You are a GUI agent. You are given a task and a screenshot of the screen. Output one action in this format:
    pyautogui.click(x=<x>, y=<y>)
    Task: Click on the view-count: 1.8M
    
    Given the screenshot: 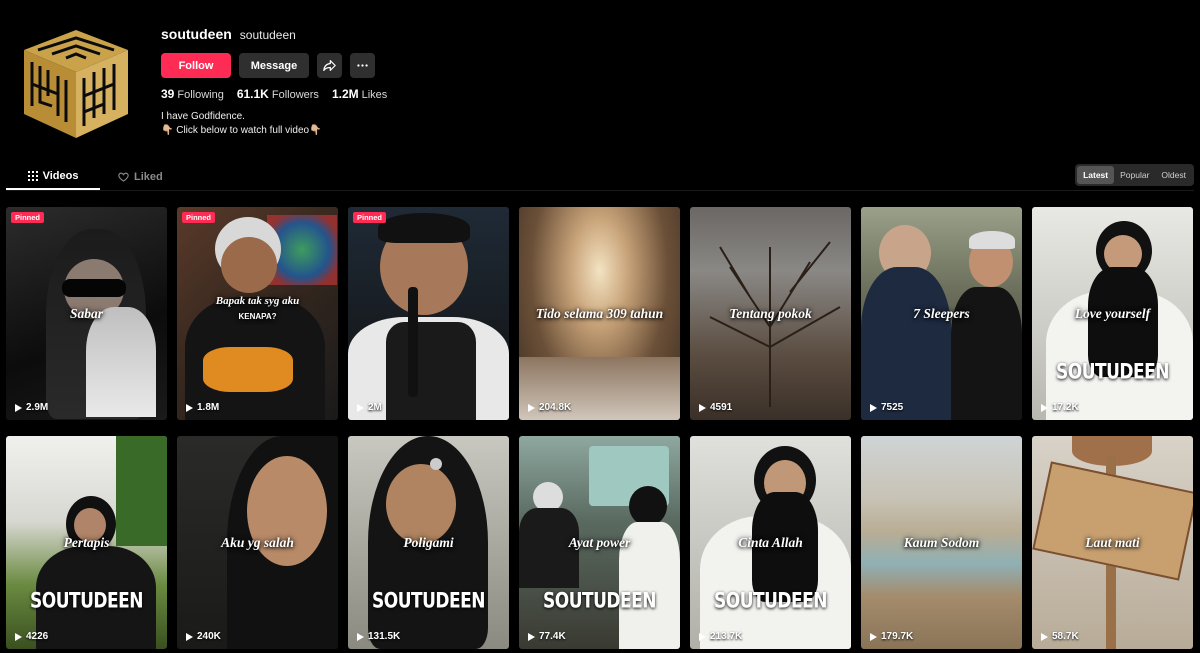 What is the action you would take?
    pyautogui.click(x=202, y=407)
    